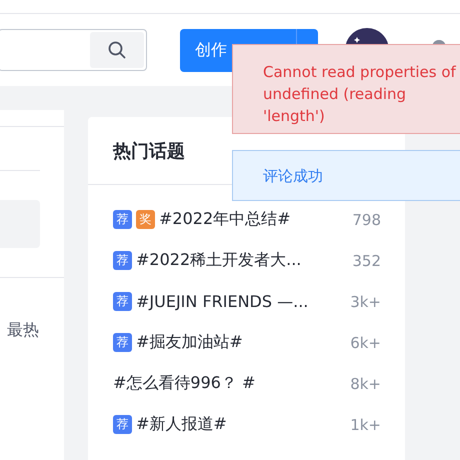 Image resolution: width=460 pixels, height=460 pixels. I want to click on topic-count: 8k+, so click(365, 383).